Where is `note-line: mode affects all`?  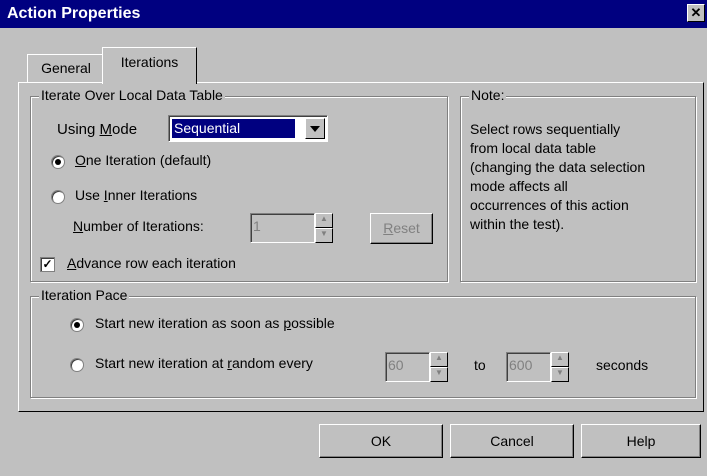
note-line: mode affects all is located at coordinates (519, 186).